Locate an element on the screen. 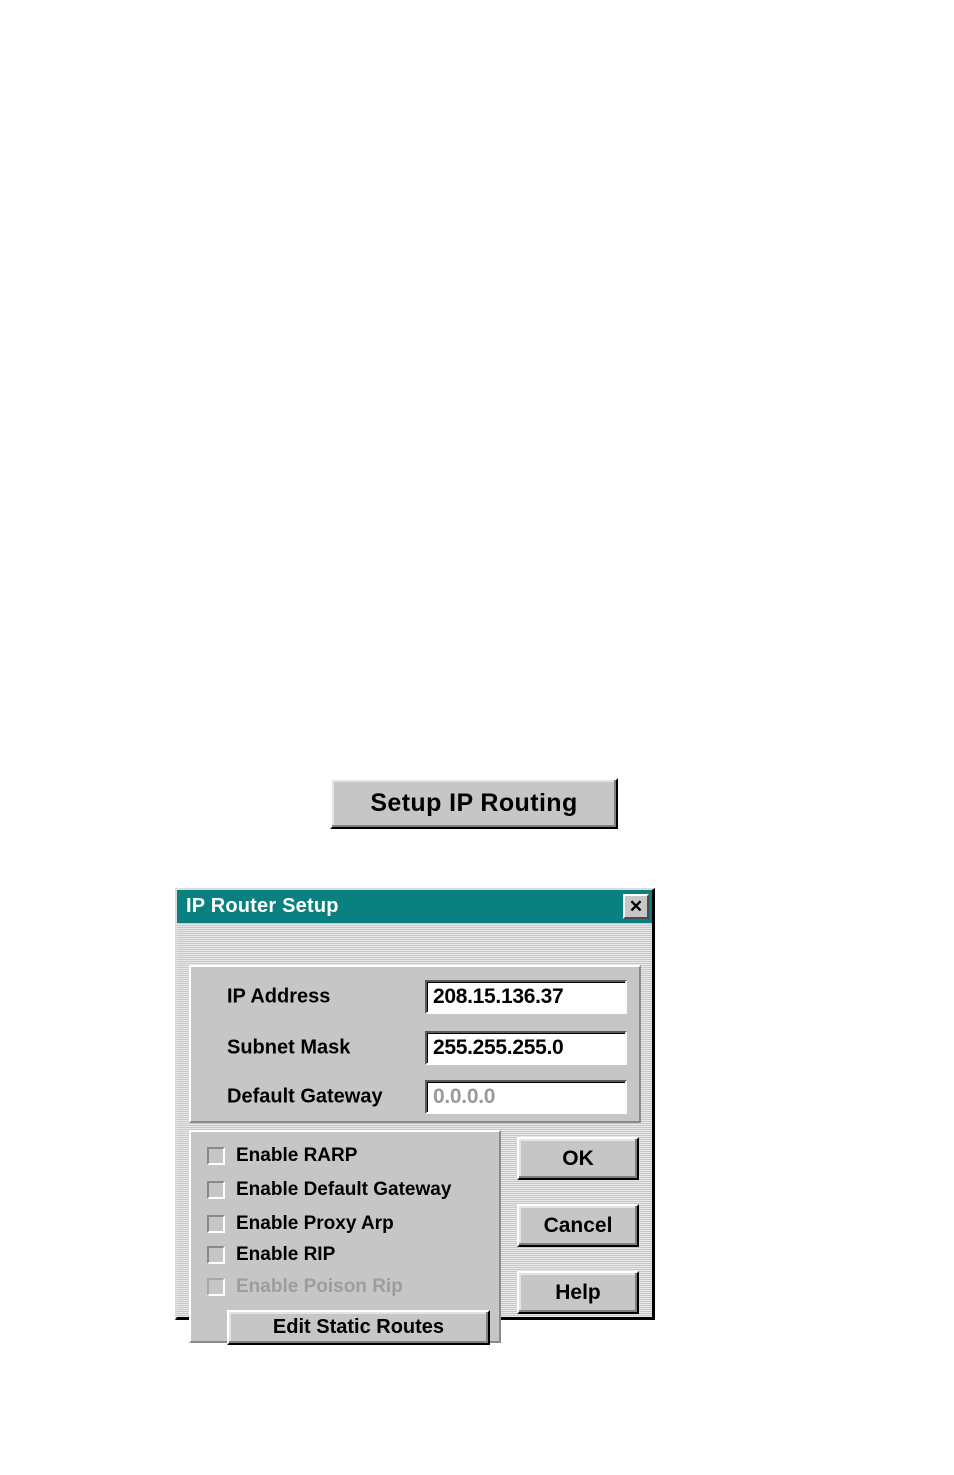  setup-ip-routing-button: Setup IP Routing is located at coordinates (474, 803).